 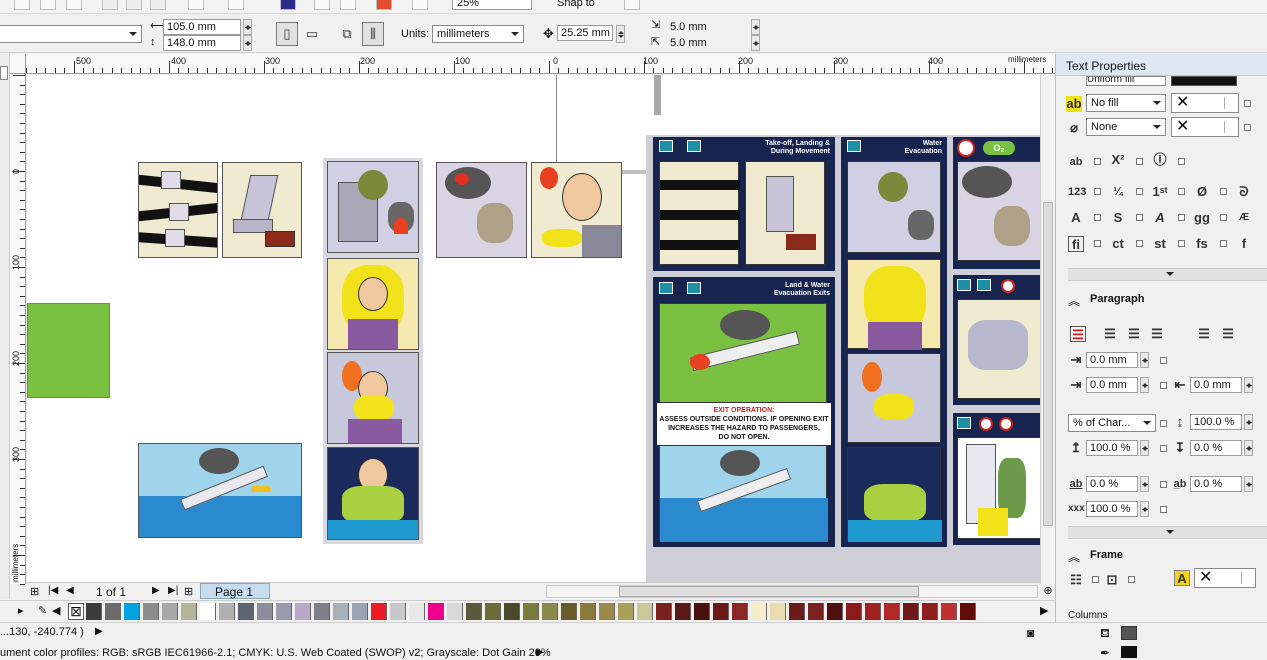 I want to click on left-indent-field: 0.0 mm, so click(x=1112, y=385).